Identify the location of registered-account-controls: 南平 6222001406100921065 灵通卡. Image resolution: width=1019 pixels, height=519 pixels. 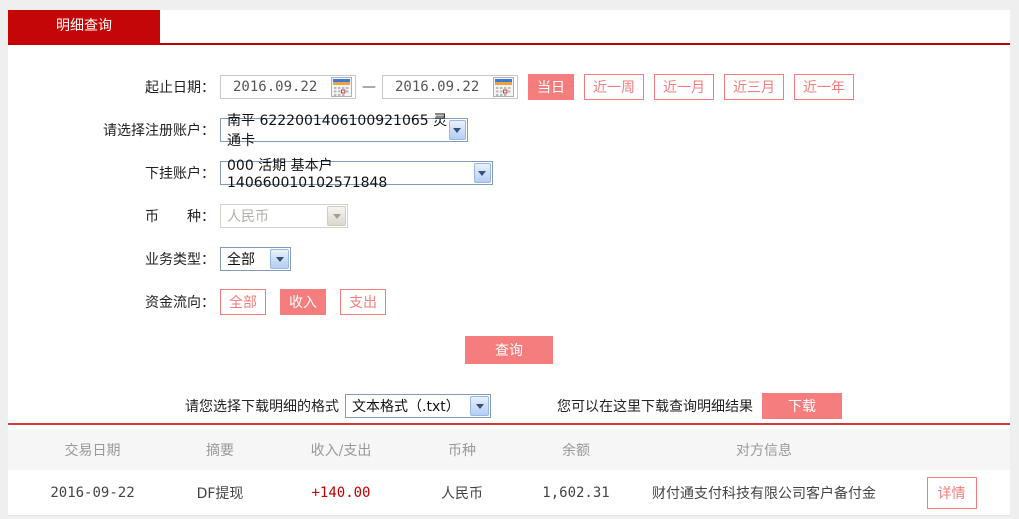
(344, 131).